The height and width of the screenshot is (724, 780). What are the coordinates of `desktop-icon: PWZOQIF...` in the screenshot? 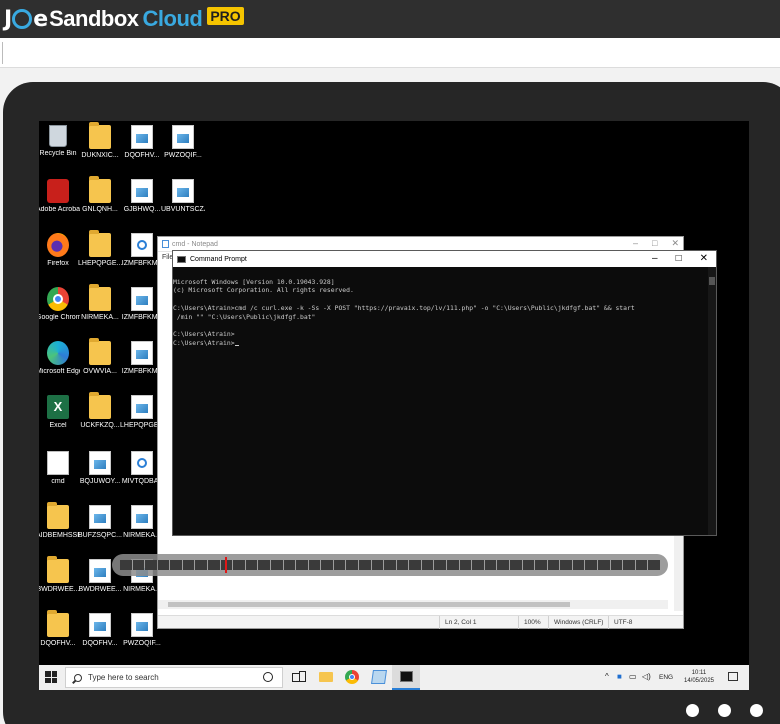 It's located at (183, 142).